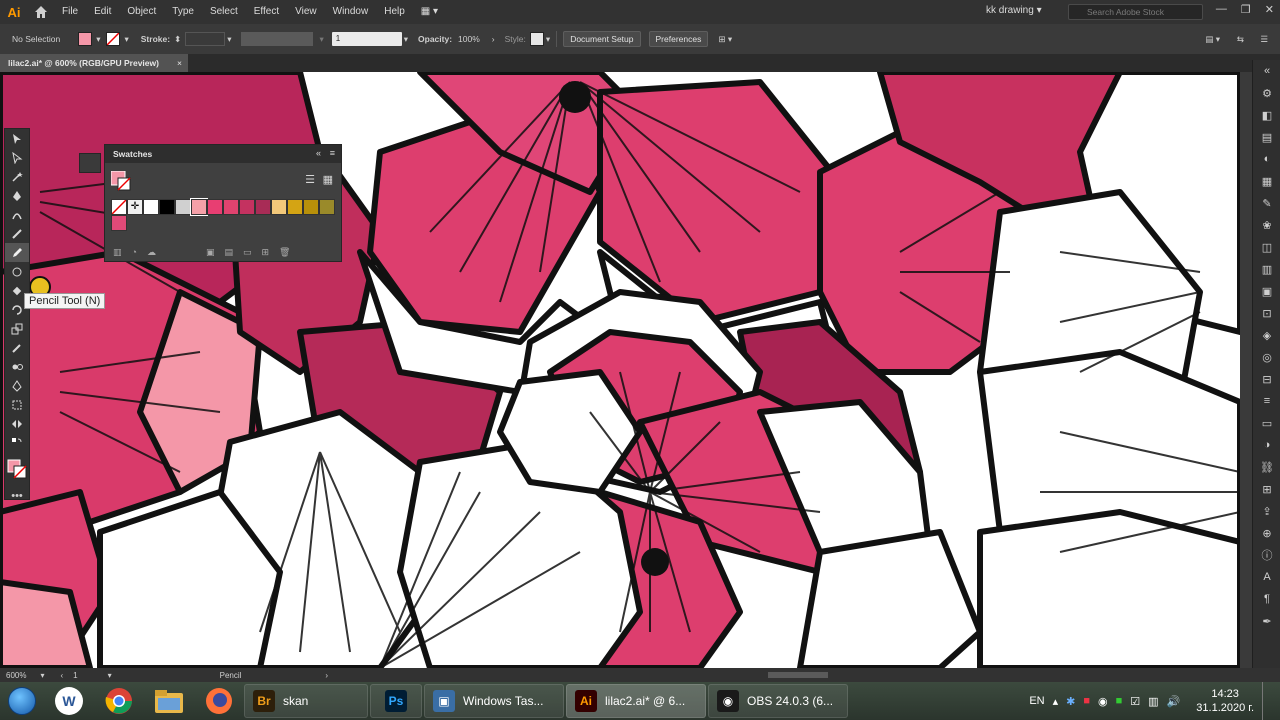 This screenshot has height=720, width=1280. Describe the element at coordinates (366, 39) in the screenshot. I see `brush-definition-field: 1` at that location.